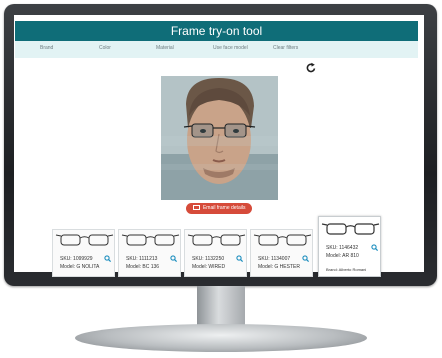  What do you see at coordinates (208, 259) in the screenshot?
I see `product-sku: SKU: 1132250` at bounding box center [208, 259].